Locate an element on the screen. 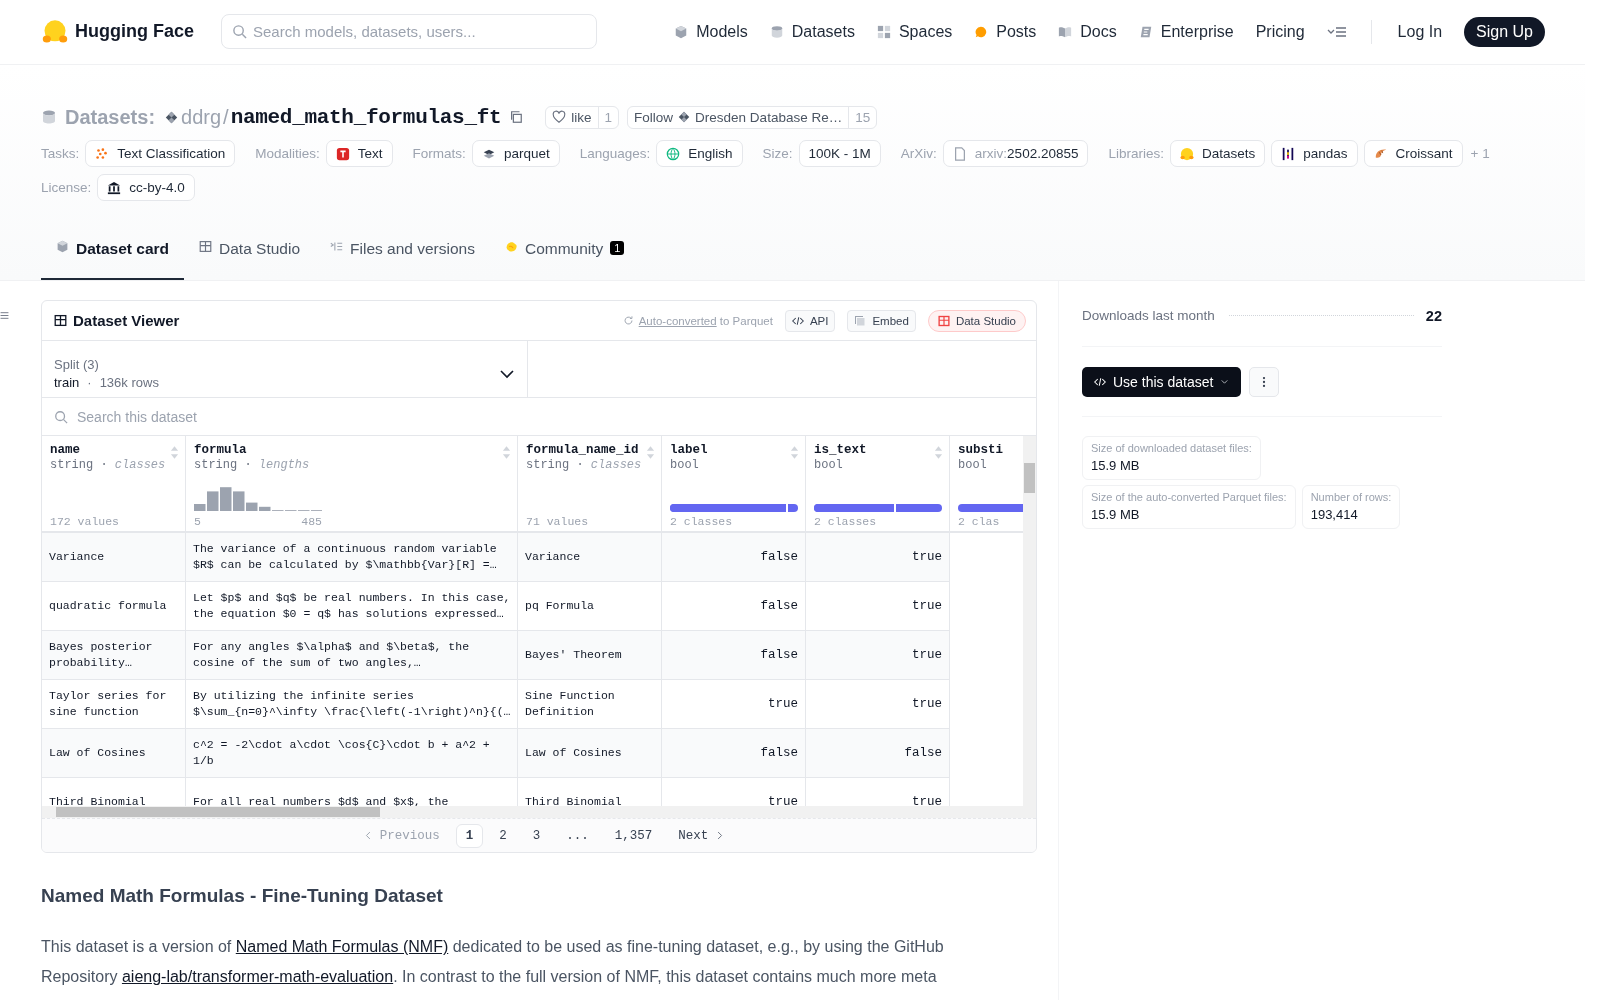 Image resolution: width=1600 pixels, height=1000 pixels. download-count: 22 is located at coordinates (1433, 315).